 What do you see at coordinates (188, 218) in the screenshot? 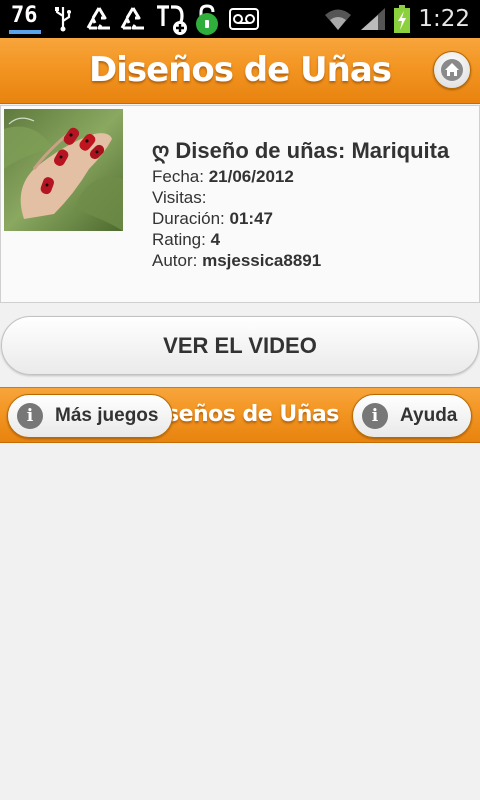
I see `duration-label: Duración:` at bounding box center [188, 218].